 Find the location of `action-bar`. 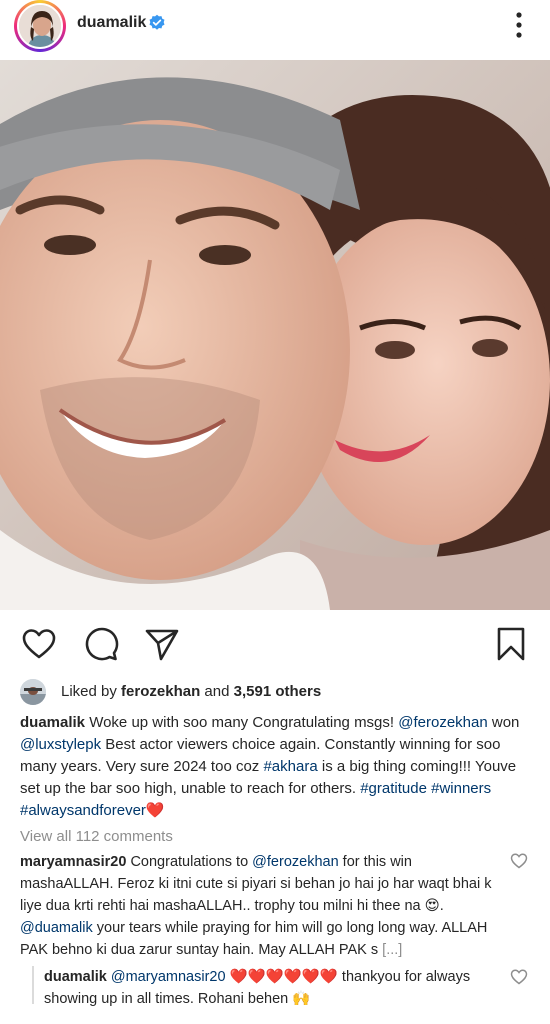

action-bar is located at coordinates (275, 644).